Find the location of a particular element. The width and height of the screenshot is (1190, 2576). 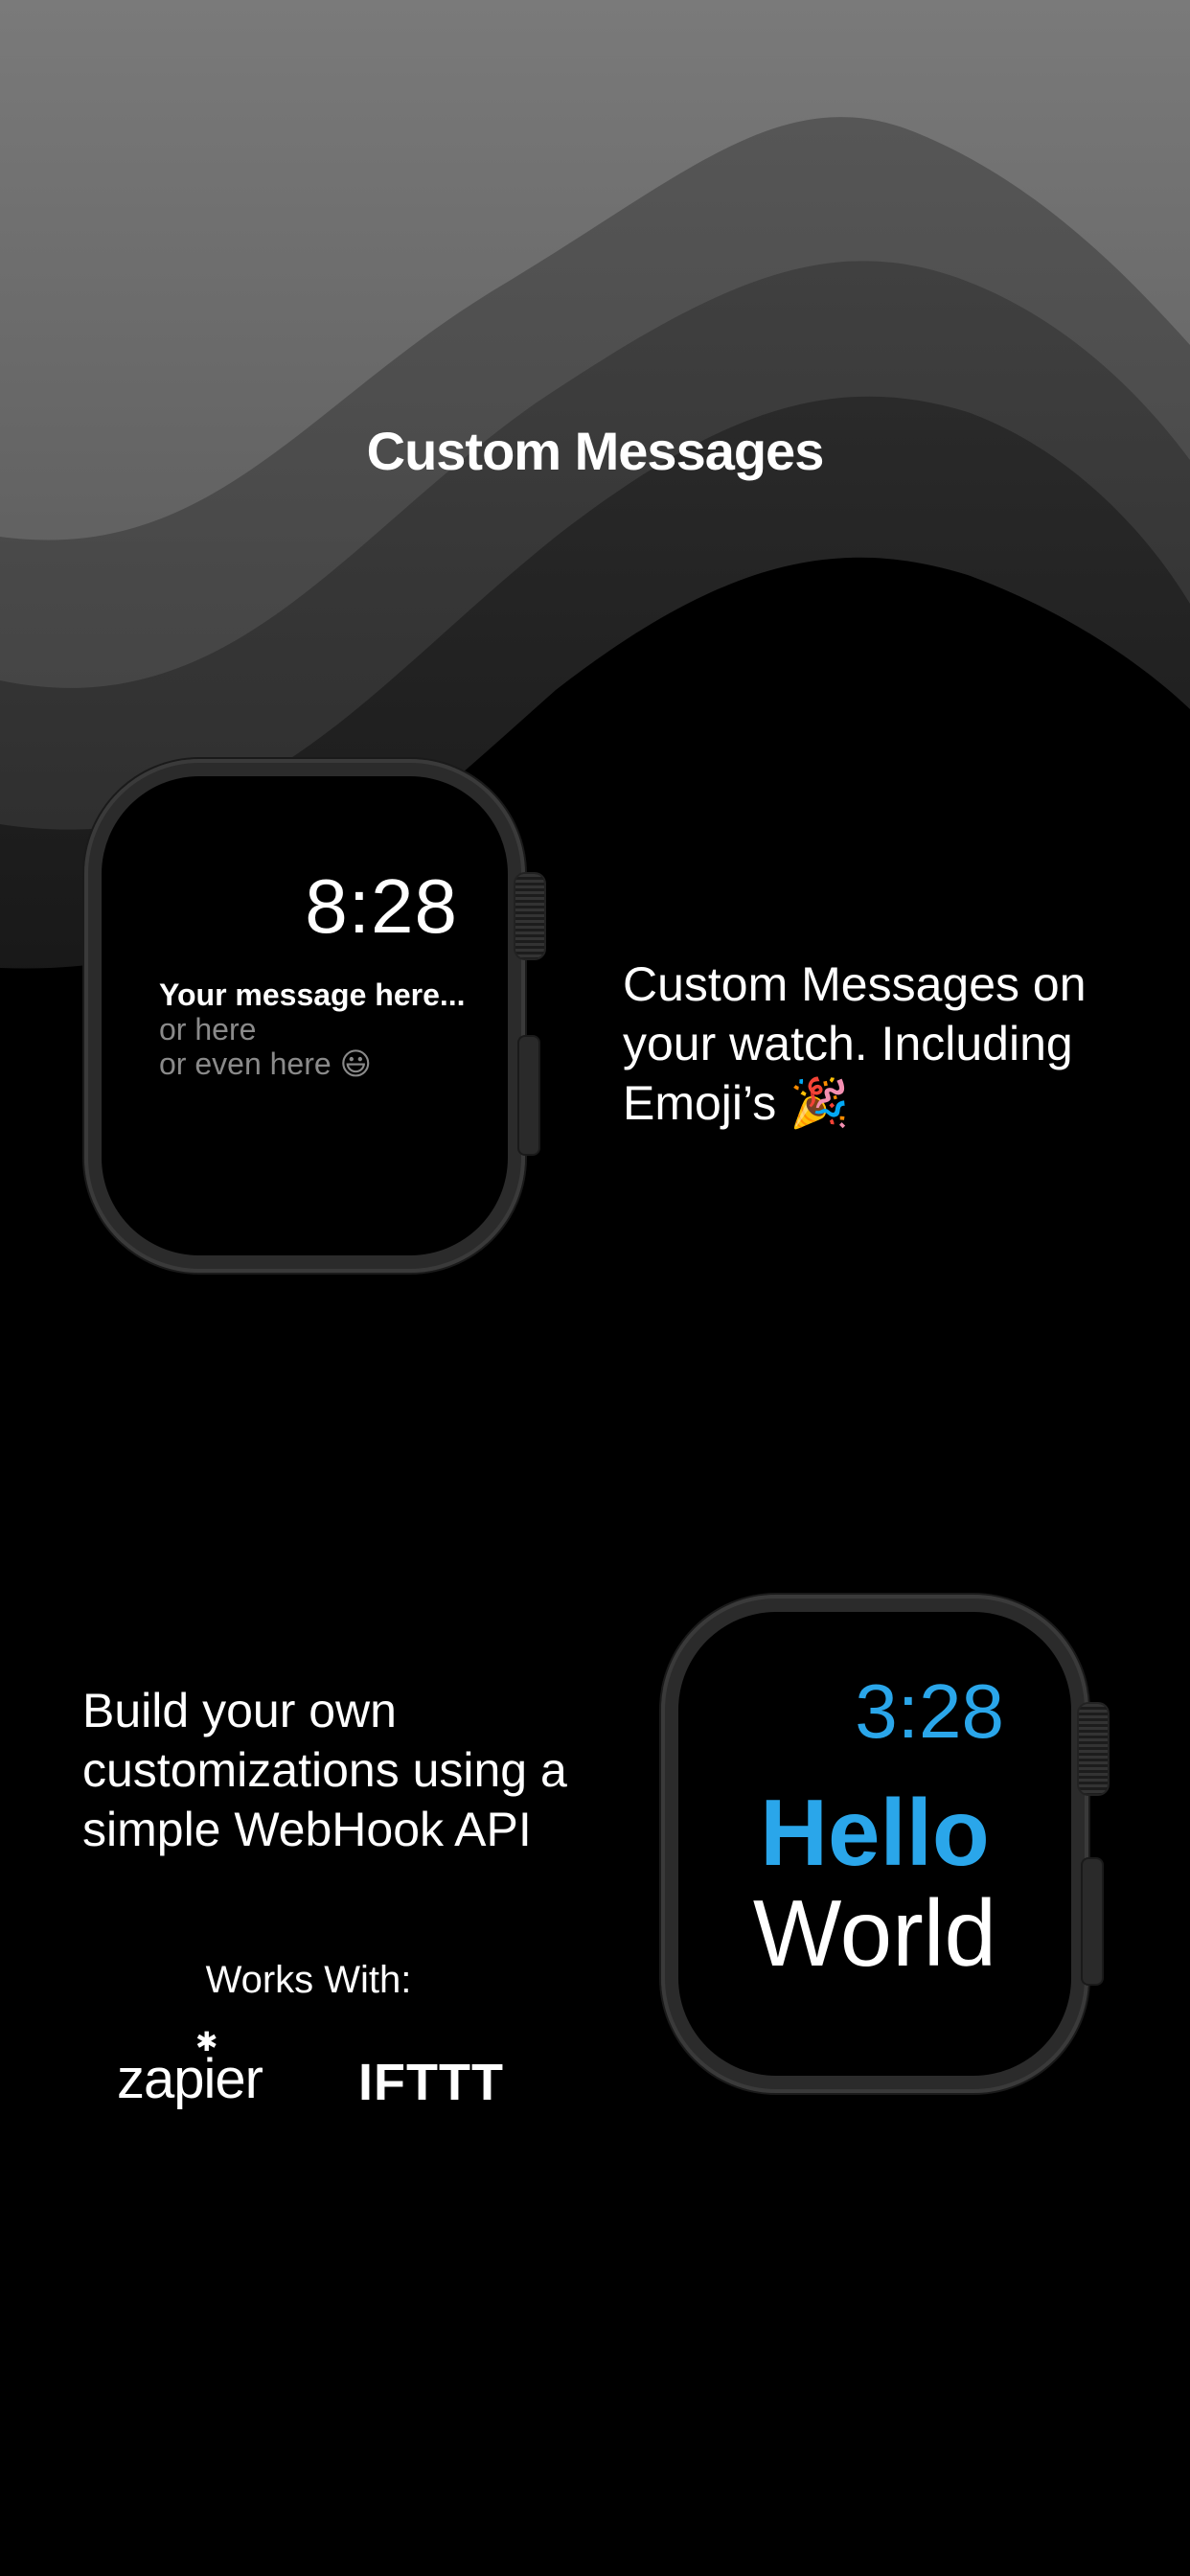

zapier-asterisk-icon: ✱ is located at coordinates (206, 2042).